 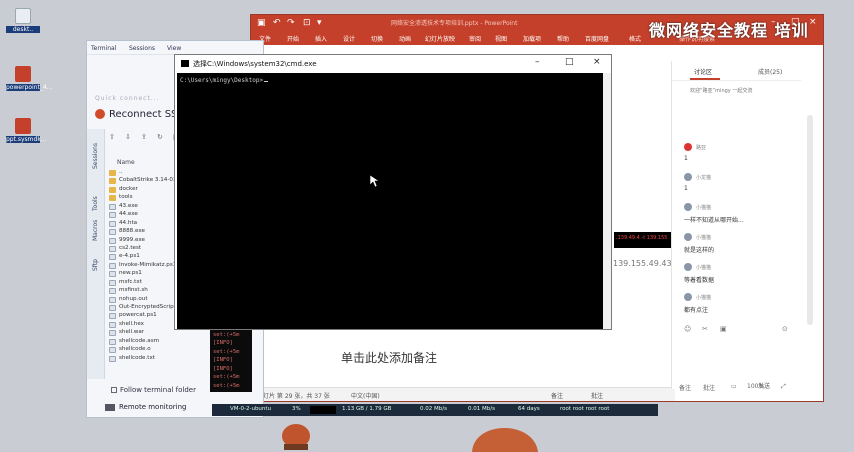 What do you see at coordinates (307, 23) in the screenshot?
I see `slideshow-icon: ⊡` at bounding box center [307, 23].